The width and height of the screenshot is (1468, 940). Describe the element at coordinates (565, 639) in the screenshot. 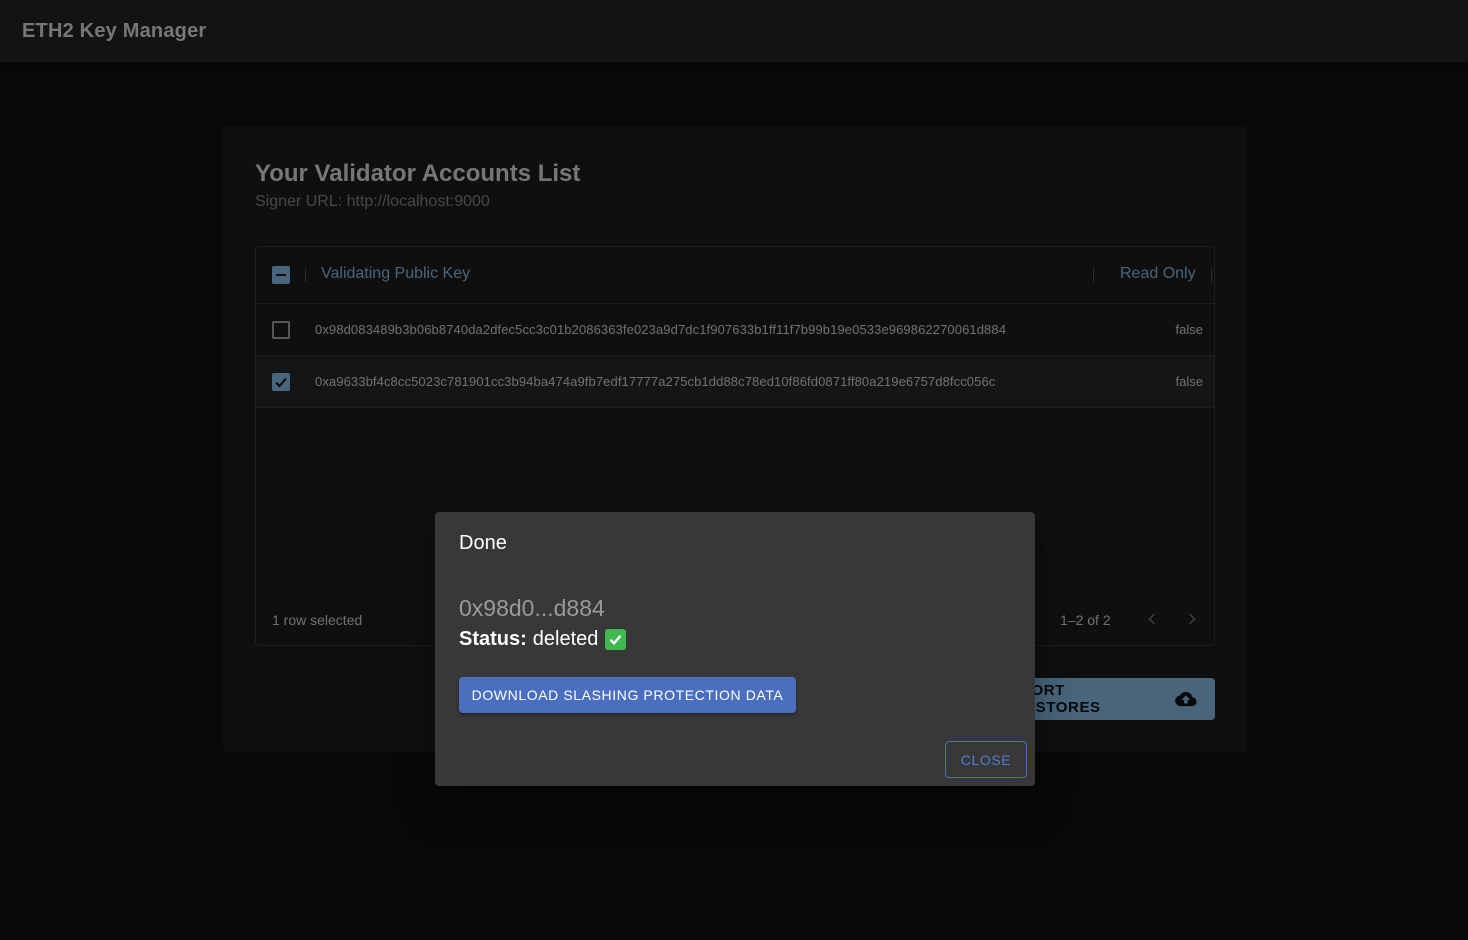

I see `status-value: deleted` at that location.